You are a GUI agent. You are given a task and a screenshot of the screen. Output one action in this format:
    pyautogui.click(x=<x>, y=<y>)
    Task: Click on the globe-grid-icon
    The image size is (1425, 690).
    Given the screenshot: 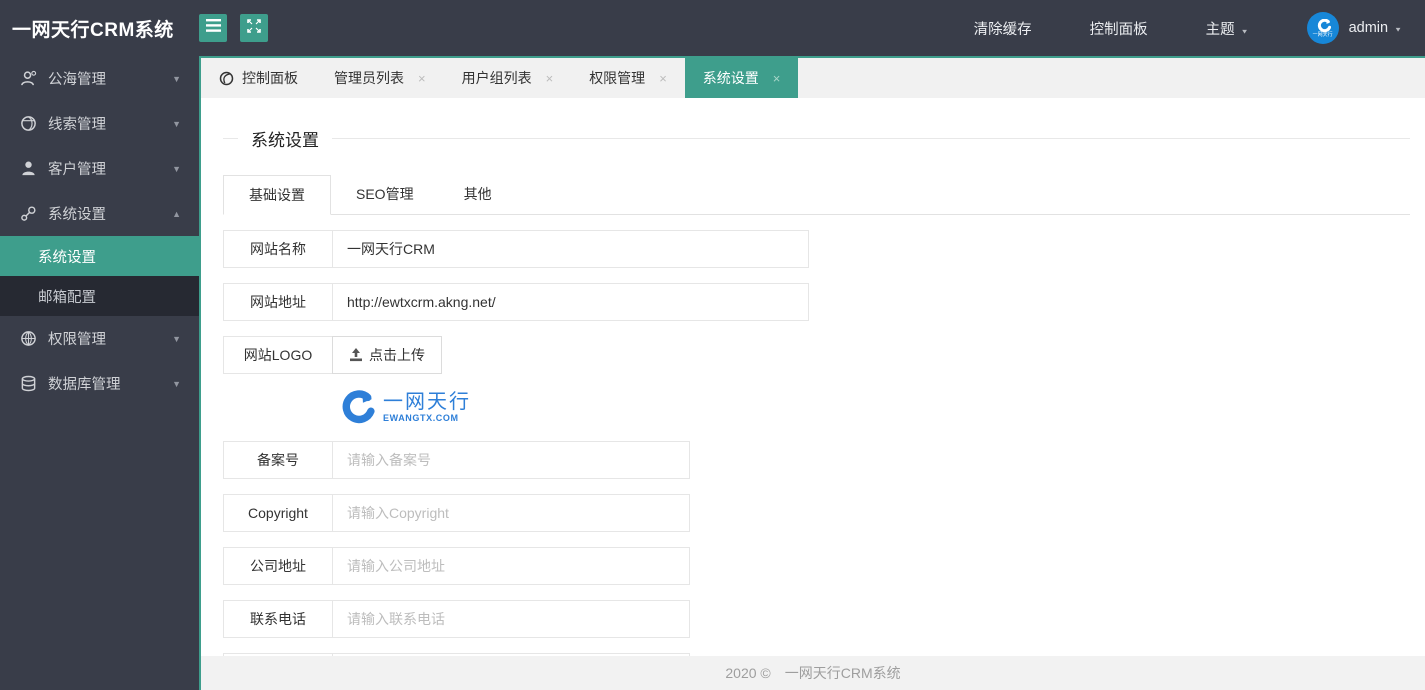 What is the action you would take?
    pyautogui.click(x=28, y=338)
    